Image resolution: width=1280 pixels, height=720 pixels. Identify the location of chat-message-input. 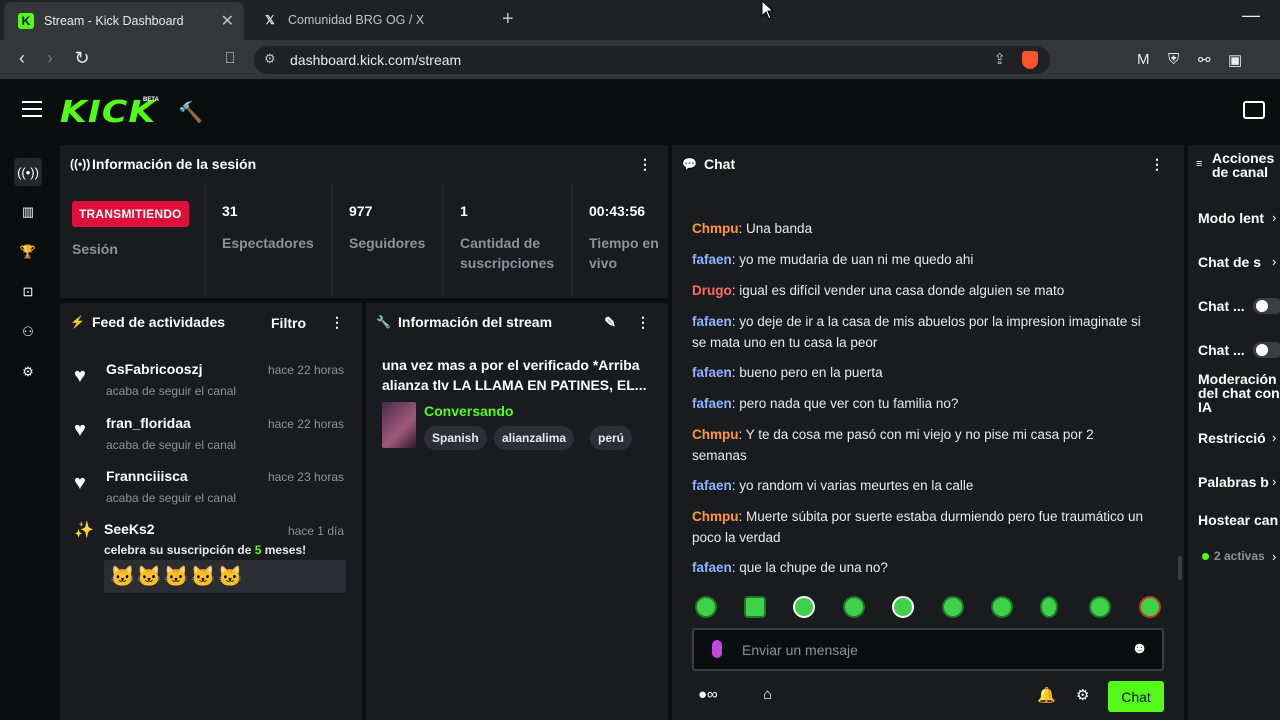
(932, 650).